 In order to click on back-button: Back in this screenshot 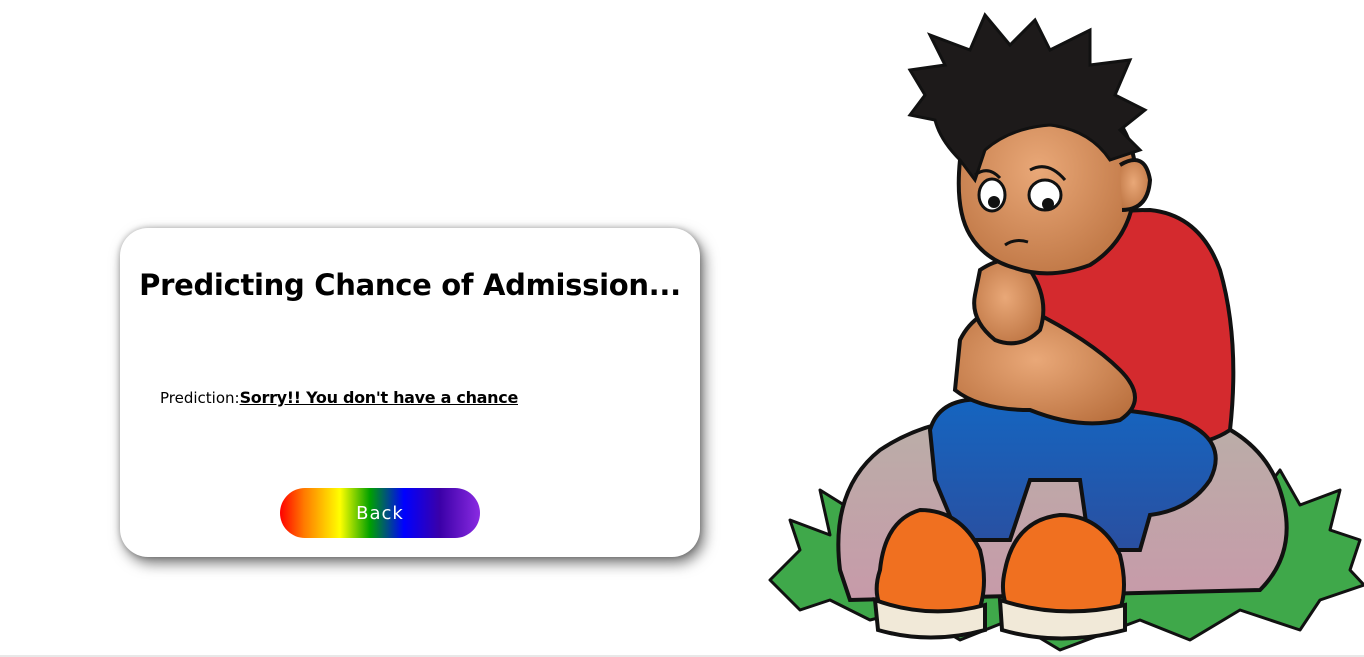, I will do `click(380, 513)`.